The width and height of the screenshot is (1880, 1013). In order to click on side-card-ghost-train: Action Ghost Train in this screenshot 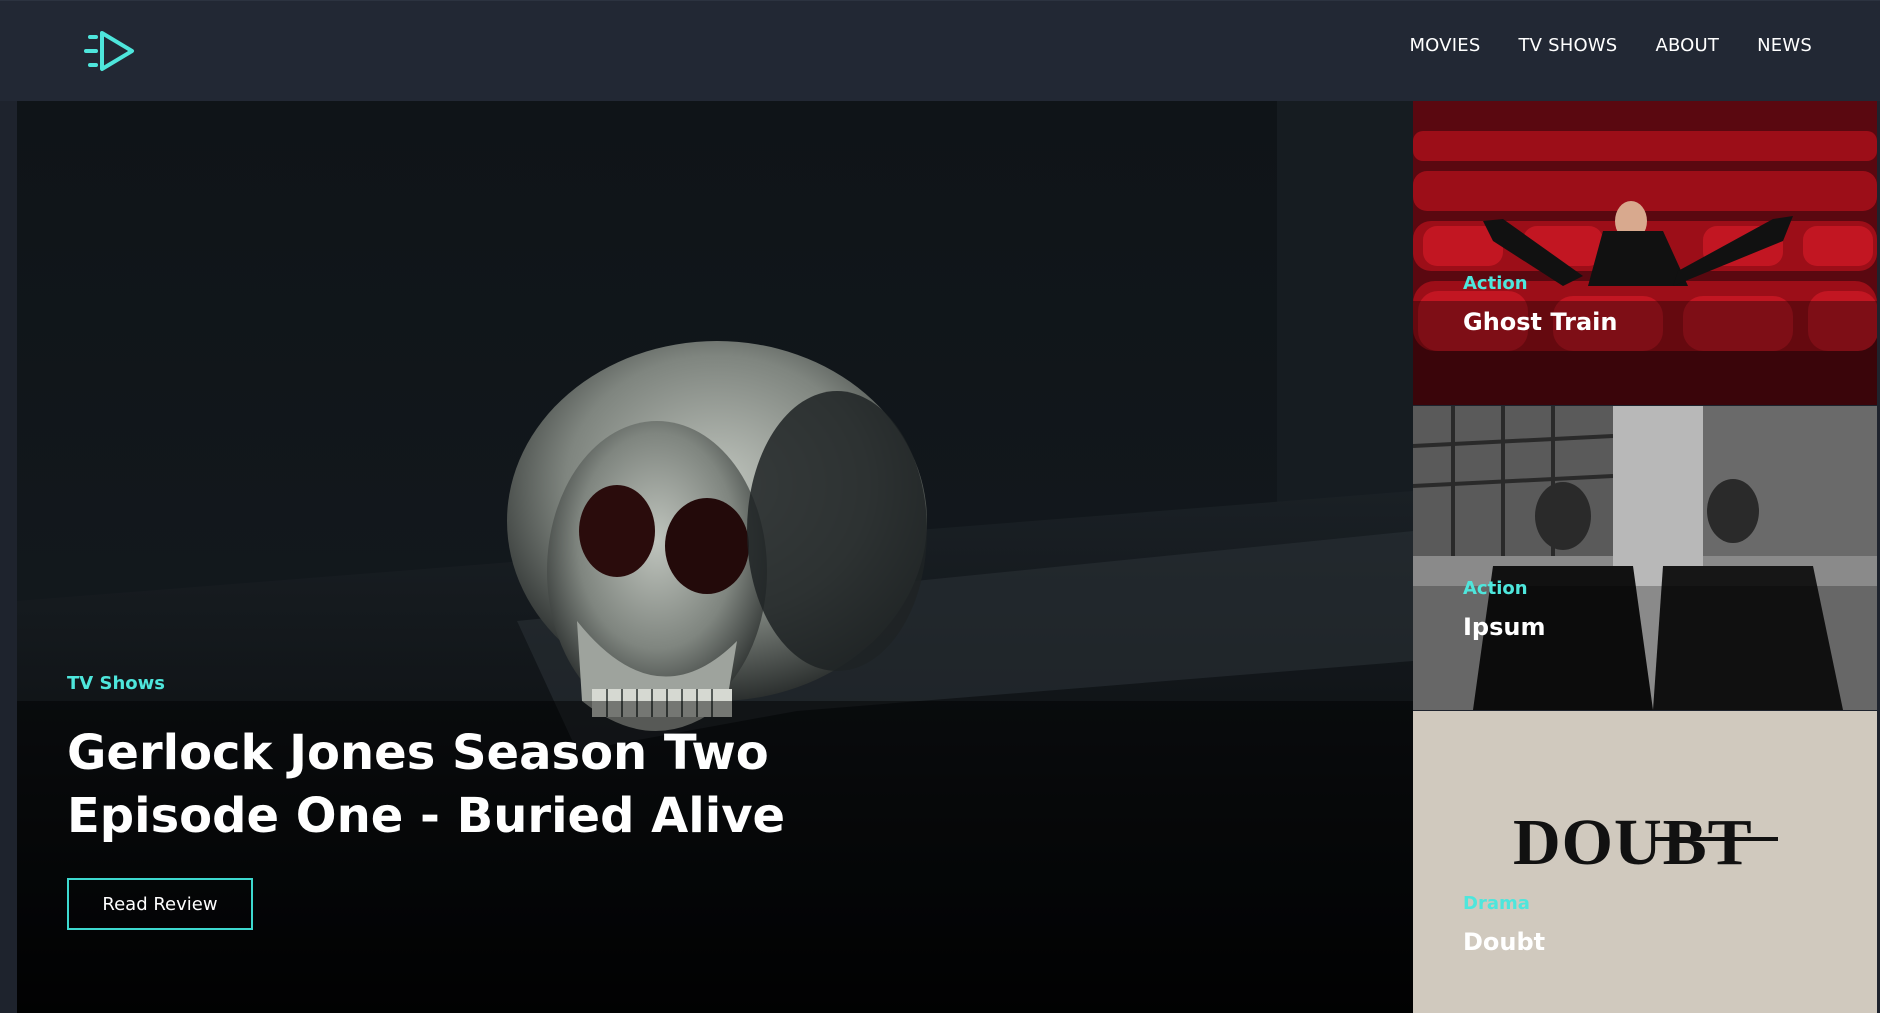, I will do `click(1645, 253)`.